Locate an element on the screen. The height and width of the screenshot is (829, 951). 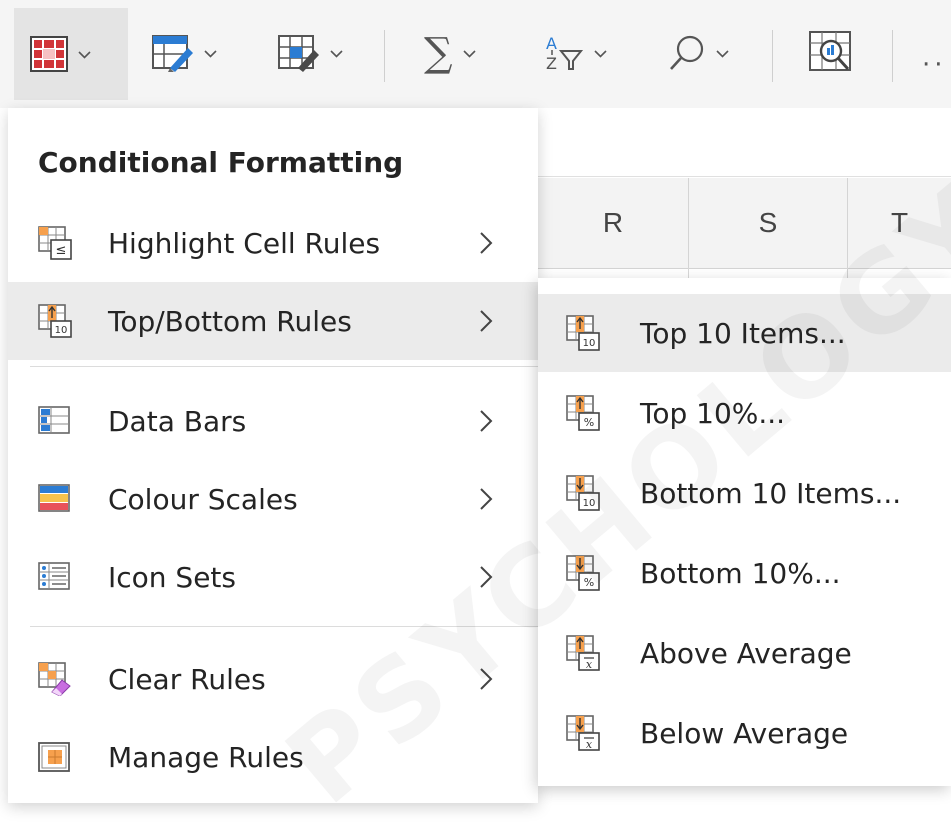
menu-item-label: Icon Sets is located at coordinates (172, 577).